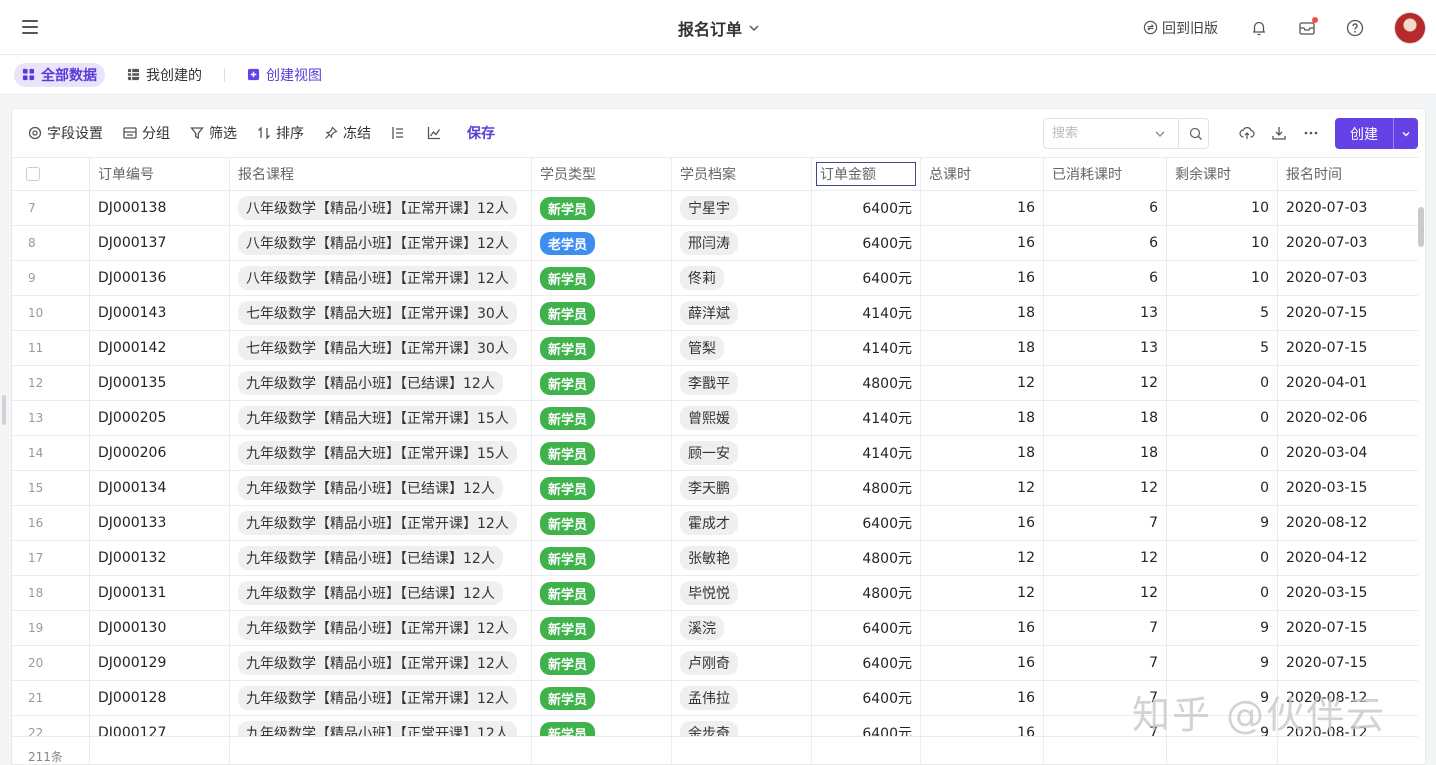  I want to click on student-profile-cell: 孟伟拉, so click(742, 698).